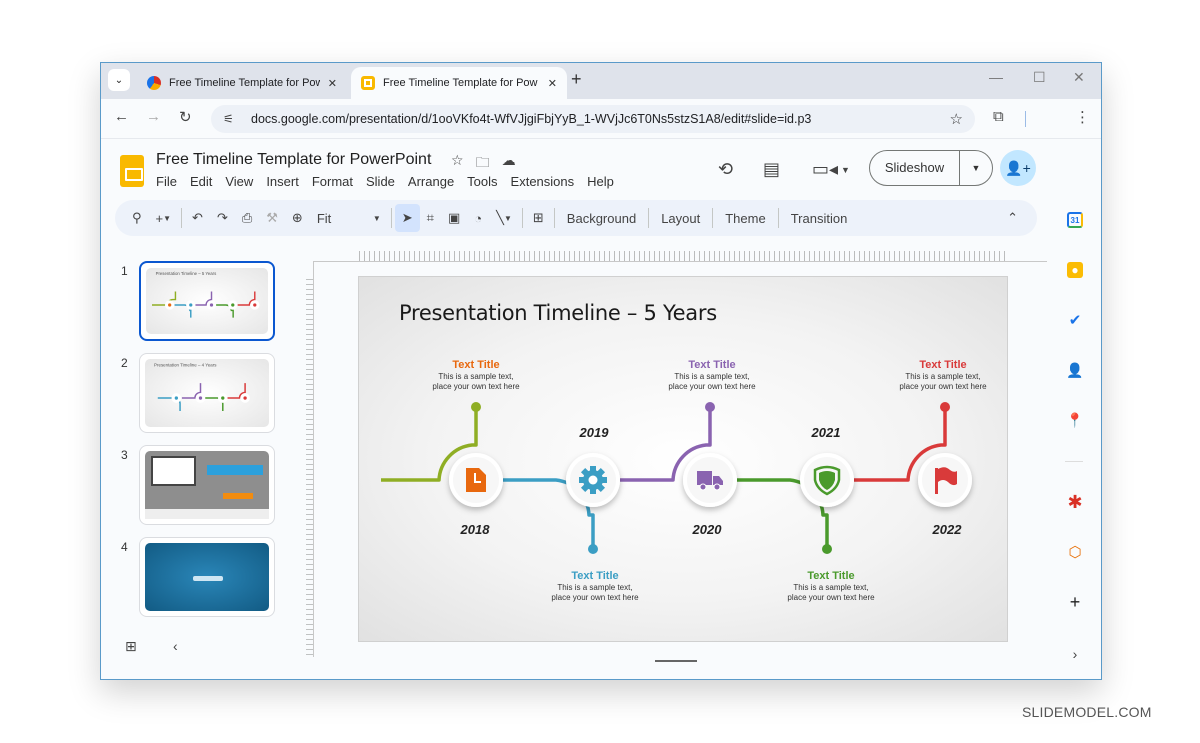  Describe the element at coordinates (153, 116) in the screenshot. I see `forward-button: →` at that location.